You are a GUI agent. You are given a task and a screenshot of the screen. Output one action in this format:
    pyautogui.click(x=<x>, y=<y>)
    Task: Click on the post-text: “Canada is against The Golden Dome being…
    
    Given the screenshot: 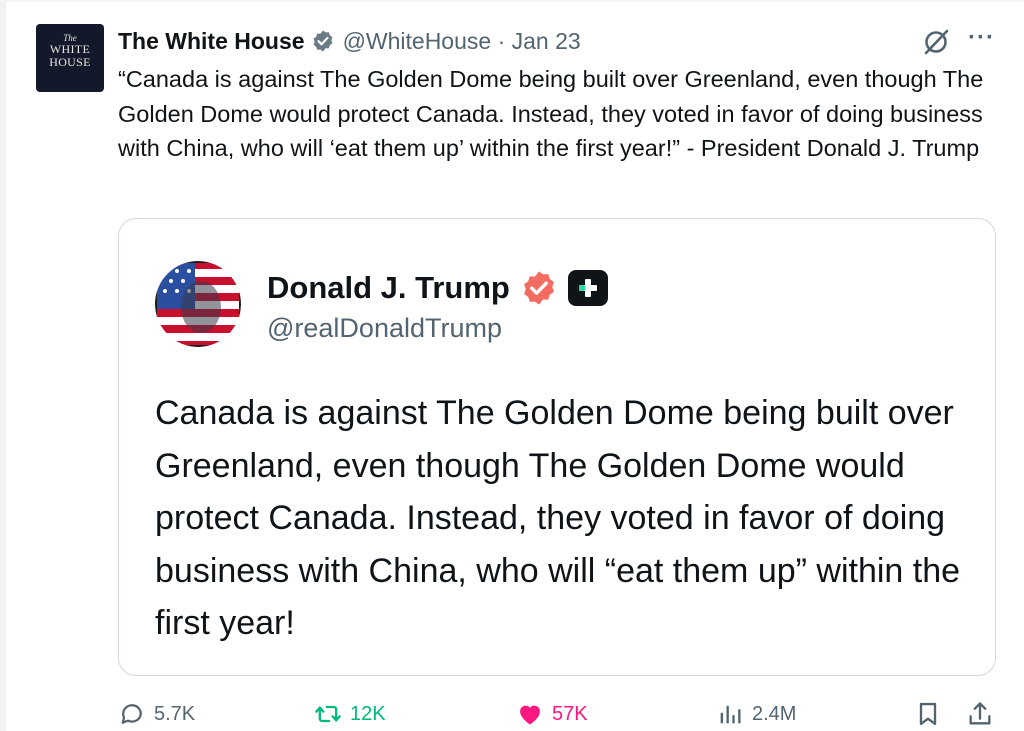 What is the action you would take?
    pyautogui.click(x=551, y=113)
    